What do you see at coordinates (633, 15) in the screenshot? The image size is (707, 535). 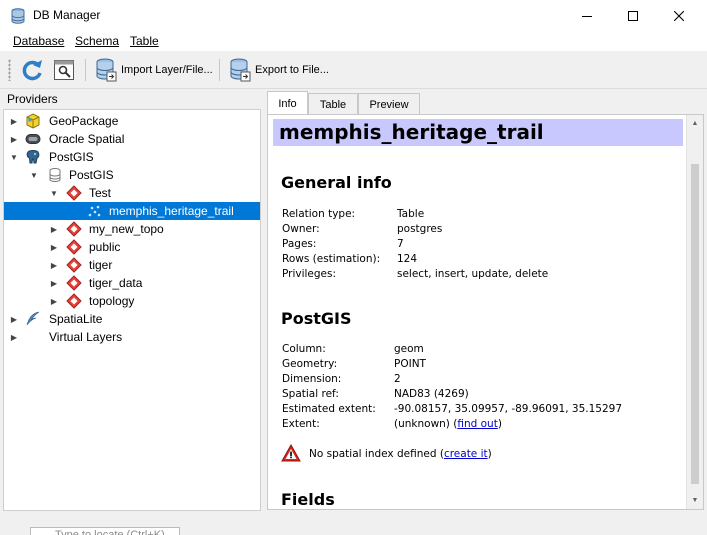 I see `maximize-button` at bounding box center [633, 15].